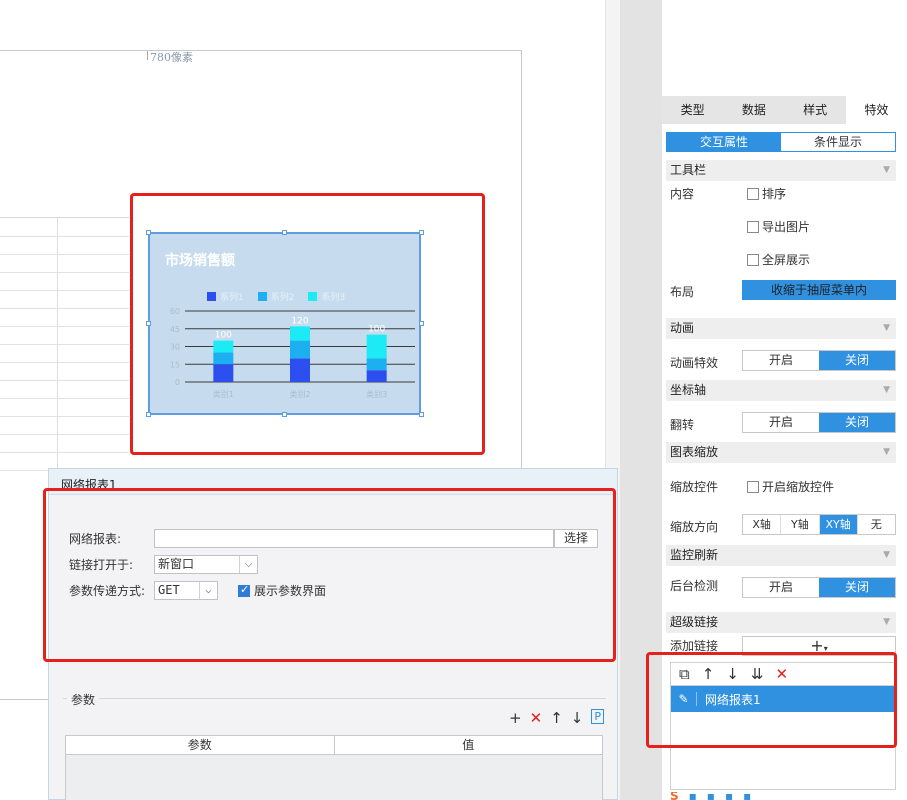 The image size is (907, 800). Describe the element at coordinates (290, 591) in the screenshot. I see `show-params-label: 展示参数界面` at that location.